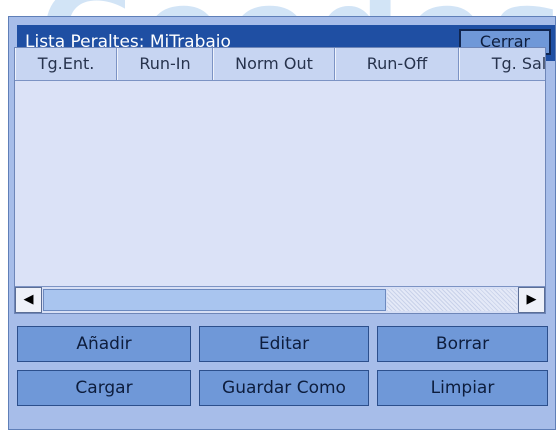 The height and width of the screenshot is (433, 556). What do you see at coordinates (502, 64) in the screenshot?
I see `column-header-tg-sal: Tg. Sal` at bounding box center [502, 64].